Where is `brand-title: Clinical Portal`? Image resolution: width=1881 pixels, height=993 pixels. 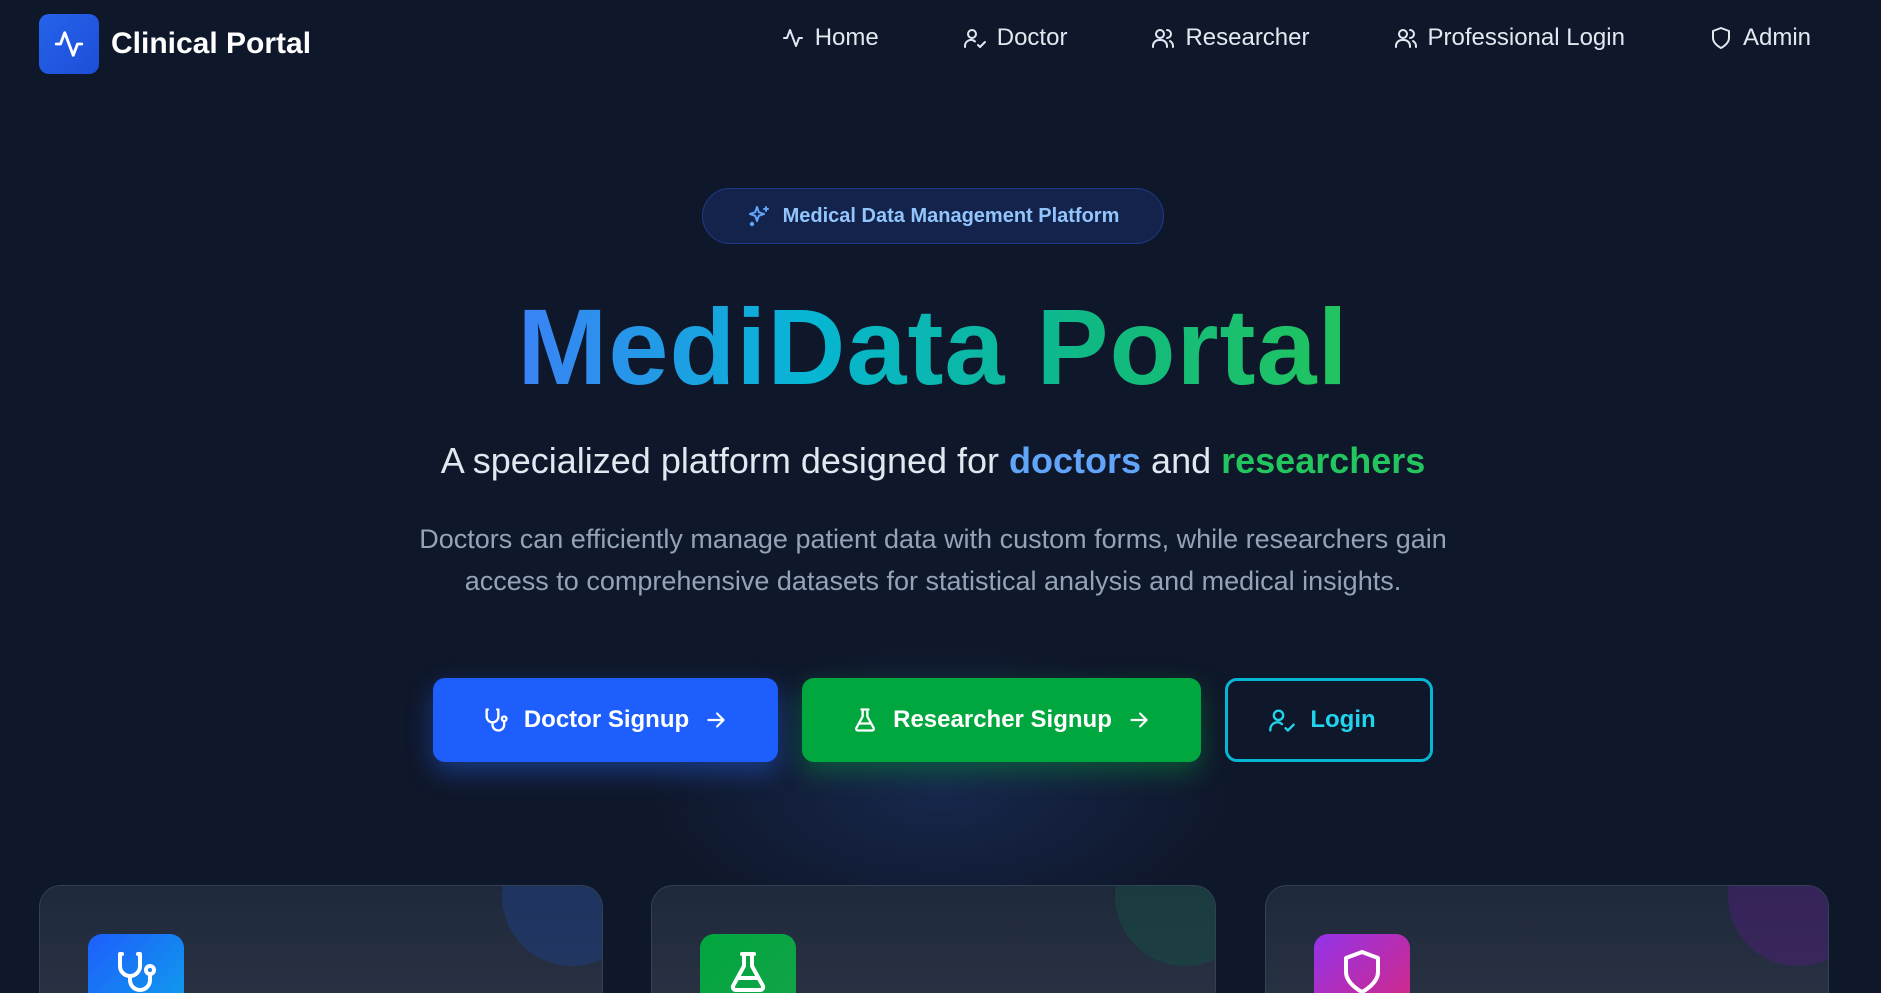 brand-title: Clinical Portal is located at coordinates (211, 43).